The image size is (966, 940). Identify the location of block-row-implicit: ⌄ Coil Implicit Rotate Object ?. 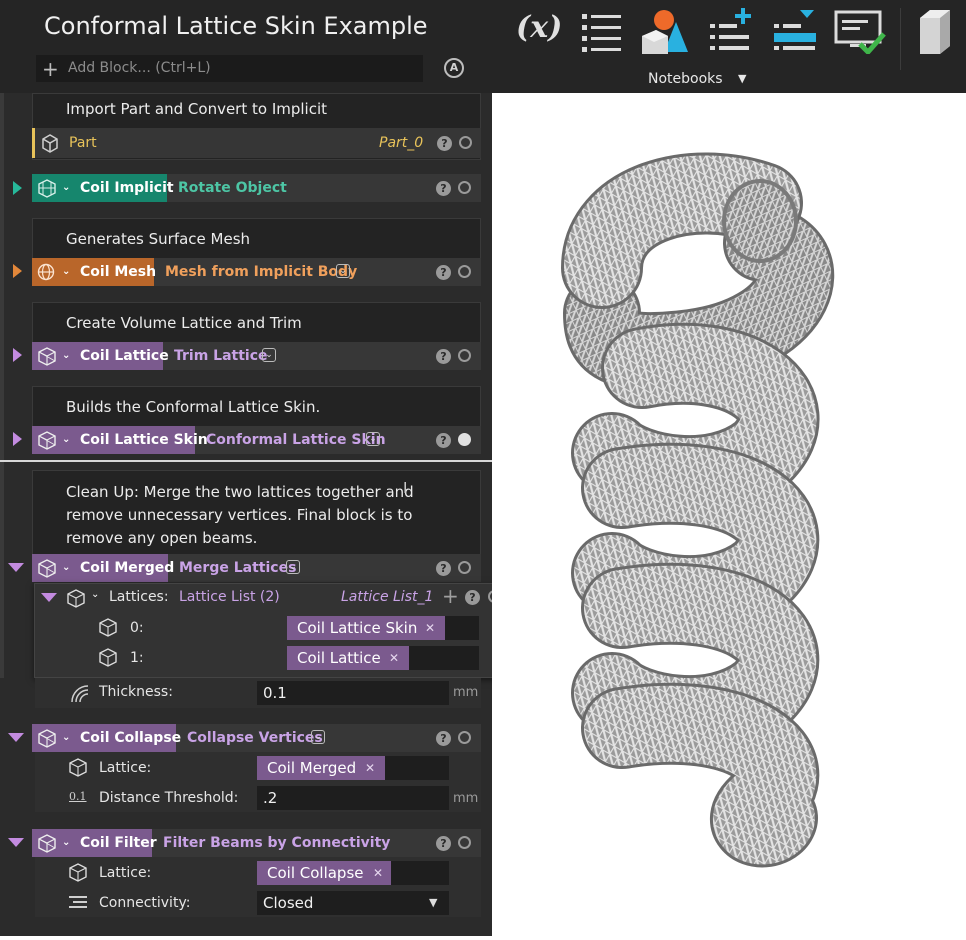
(256, 188).